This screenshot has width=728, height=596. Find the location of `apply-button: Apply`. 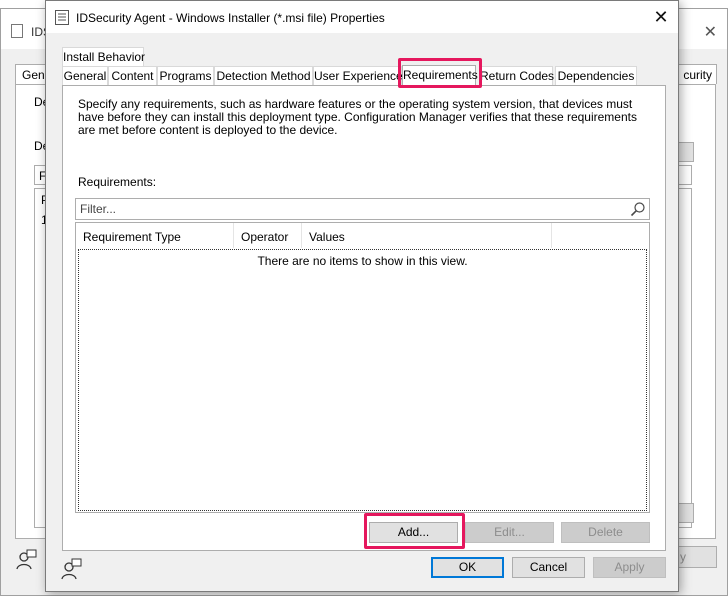

apply-button: Apply is located at coordinates (629, 567).